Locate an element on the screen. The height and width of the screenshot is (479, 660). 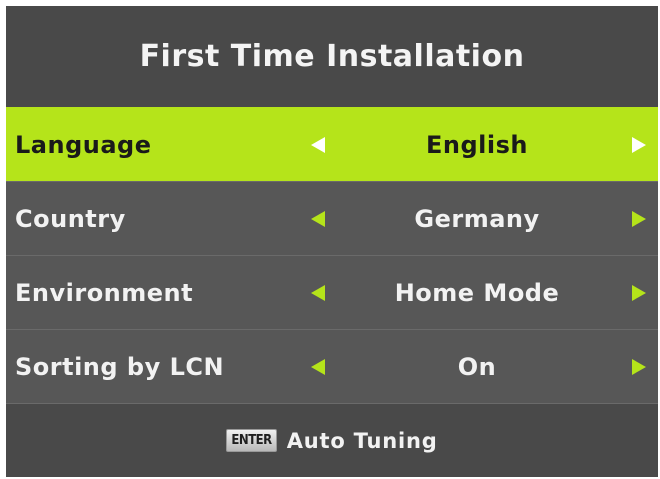
setting-label: Sorting by LCN is located at coordinates (120, 367).